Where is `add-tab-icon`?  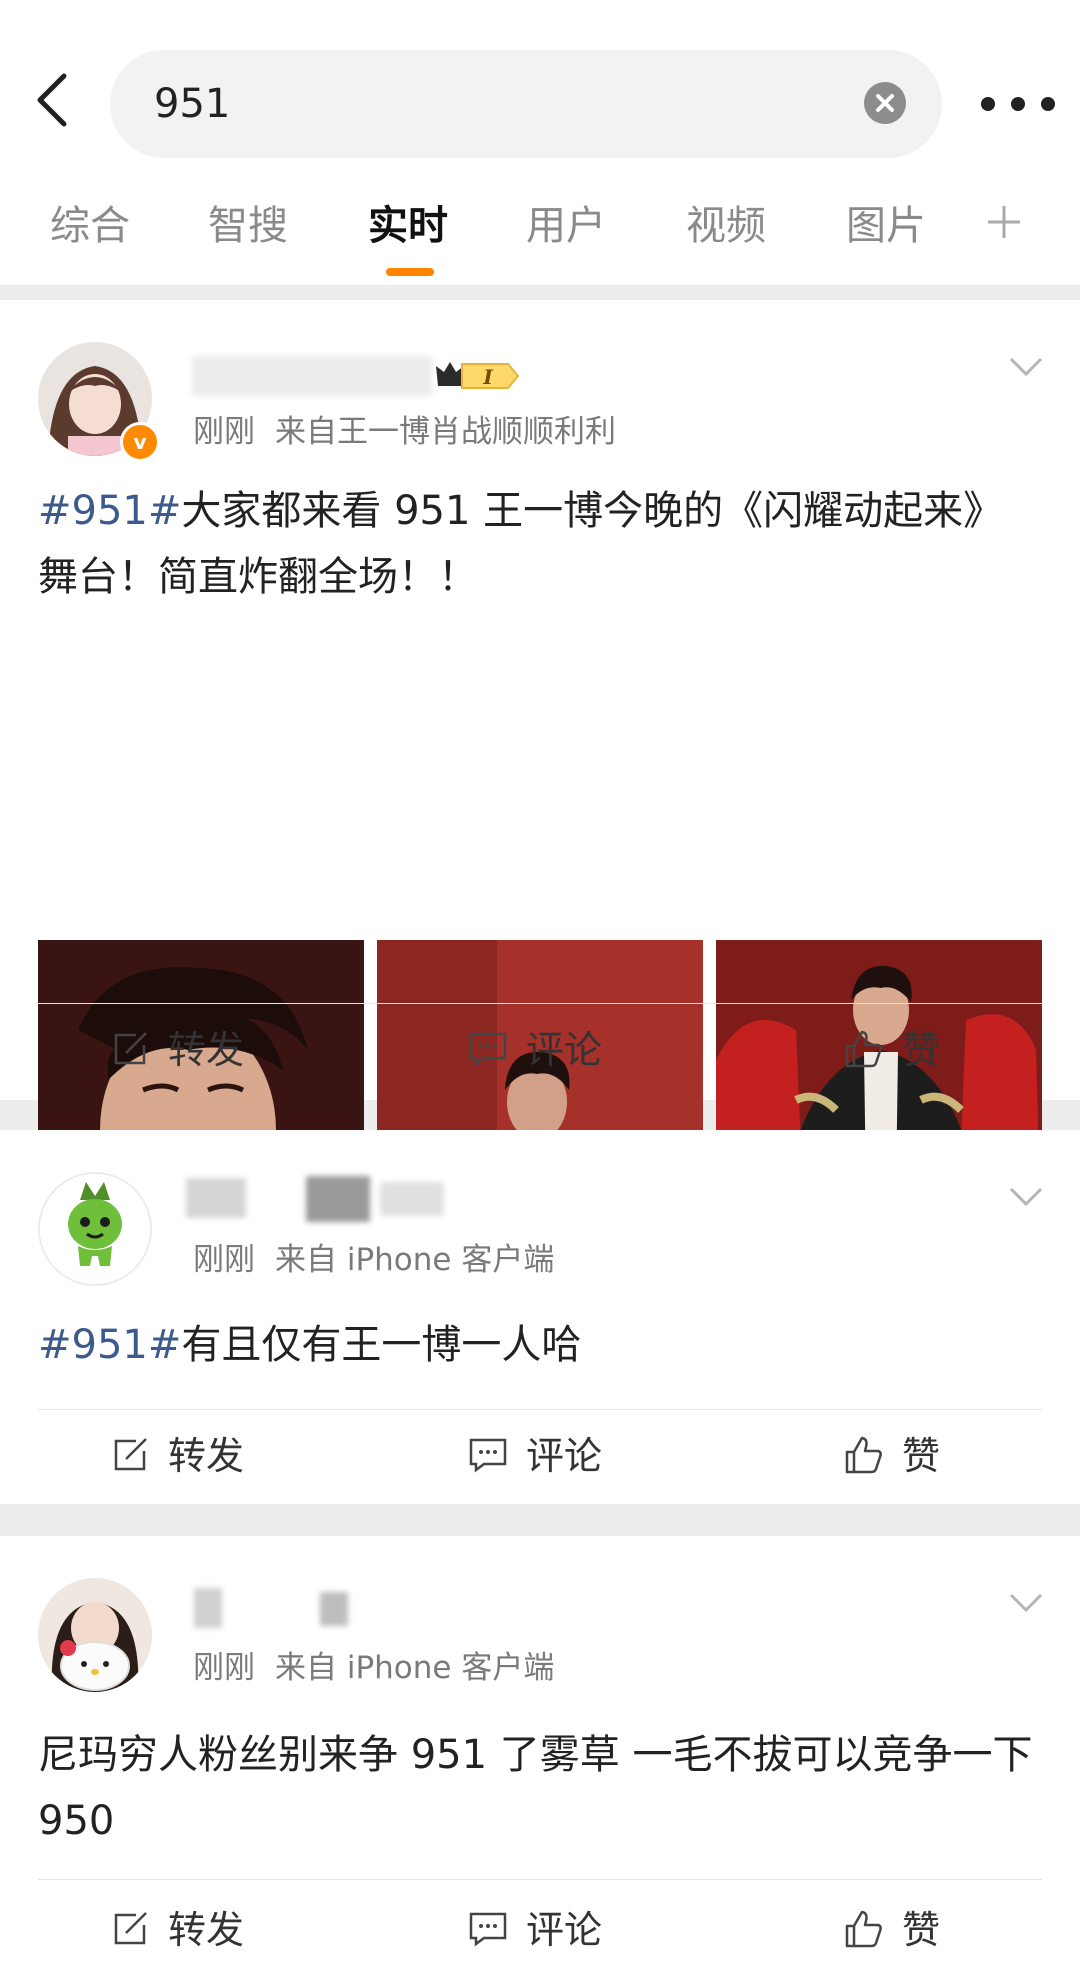
add-tab-icon is located at coordinates (1004, 222).